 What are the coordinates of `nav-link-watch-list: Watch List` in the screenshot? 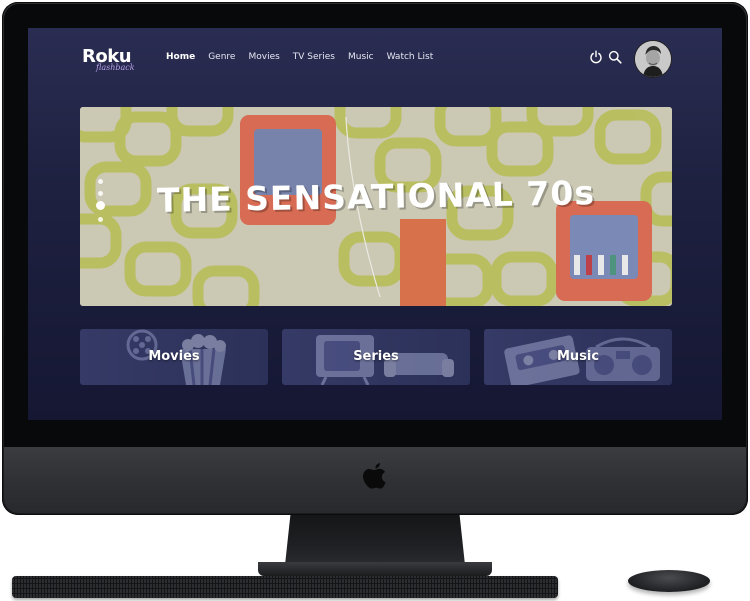 It's located at (410, 57).